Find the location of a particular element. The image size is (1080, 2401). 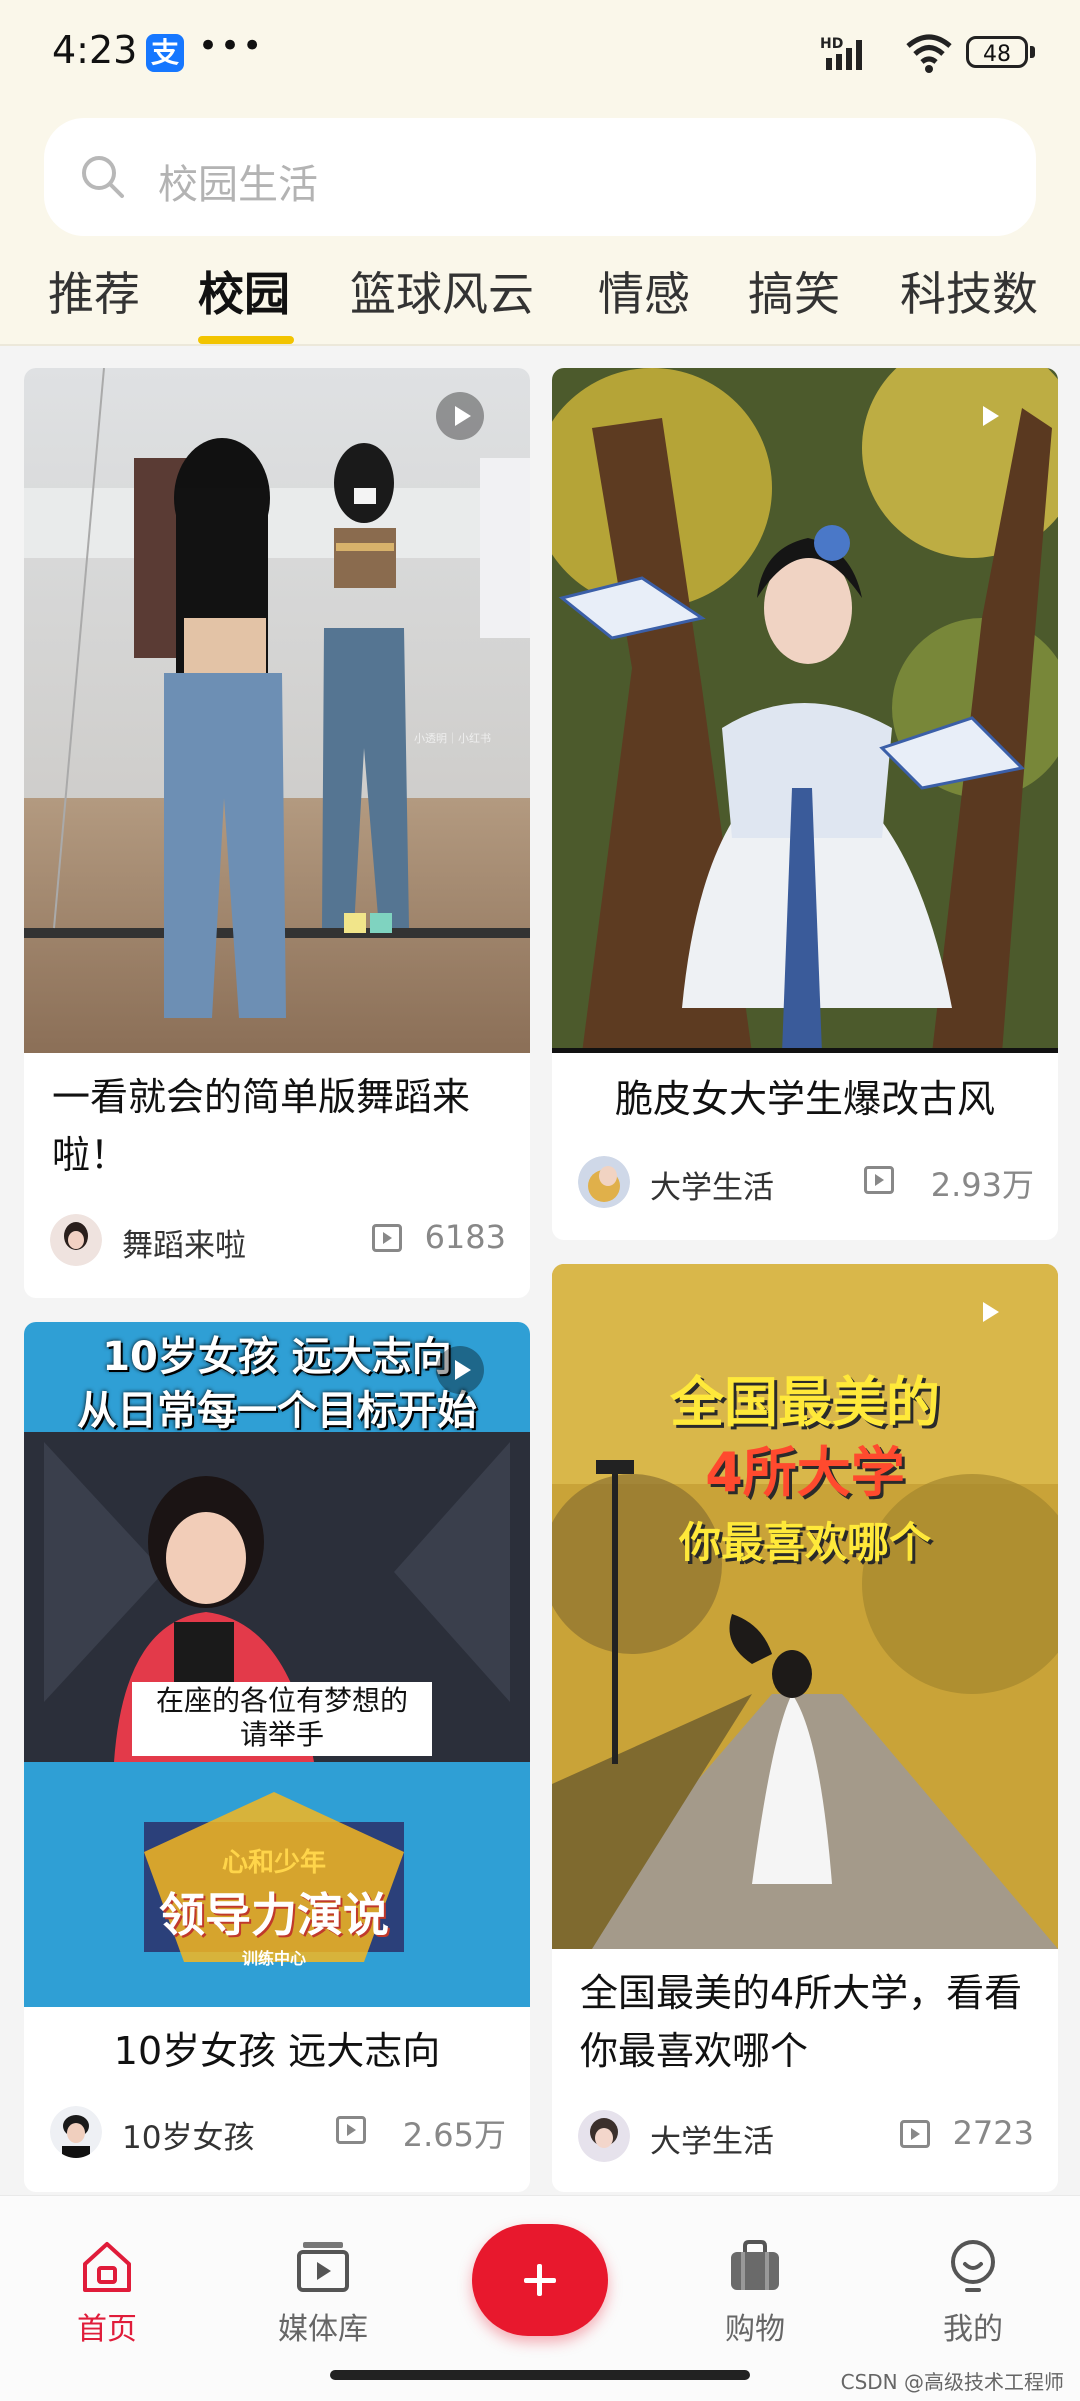

tab-basketball: 篮球风云 is located at coordinates (442, 291).